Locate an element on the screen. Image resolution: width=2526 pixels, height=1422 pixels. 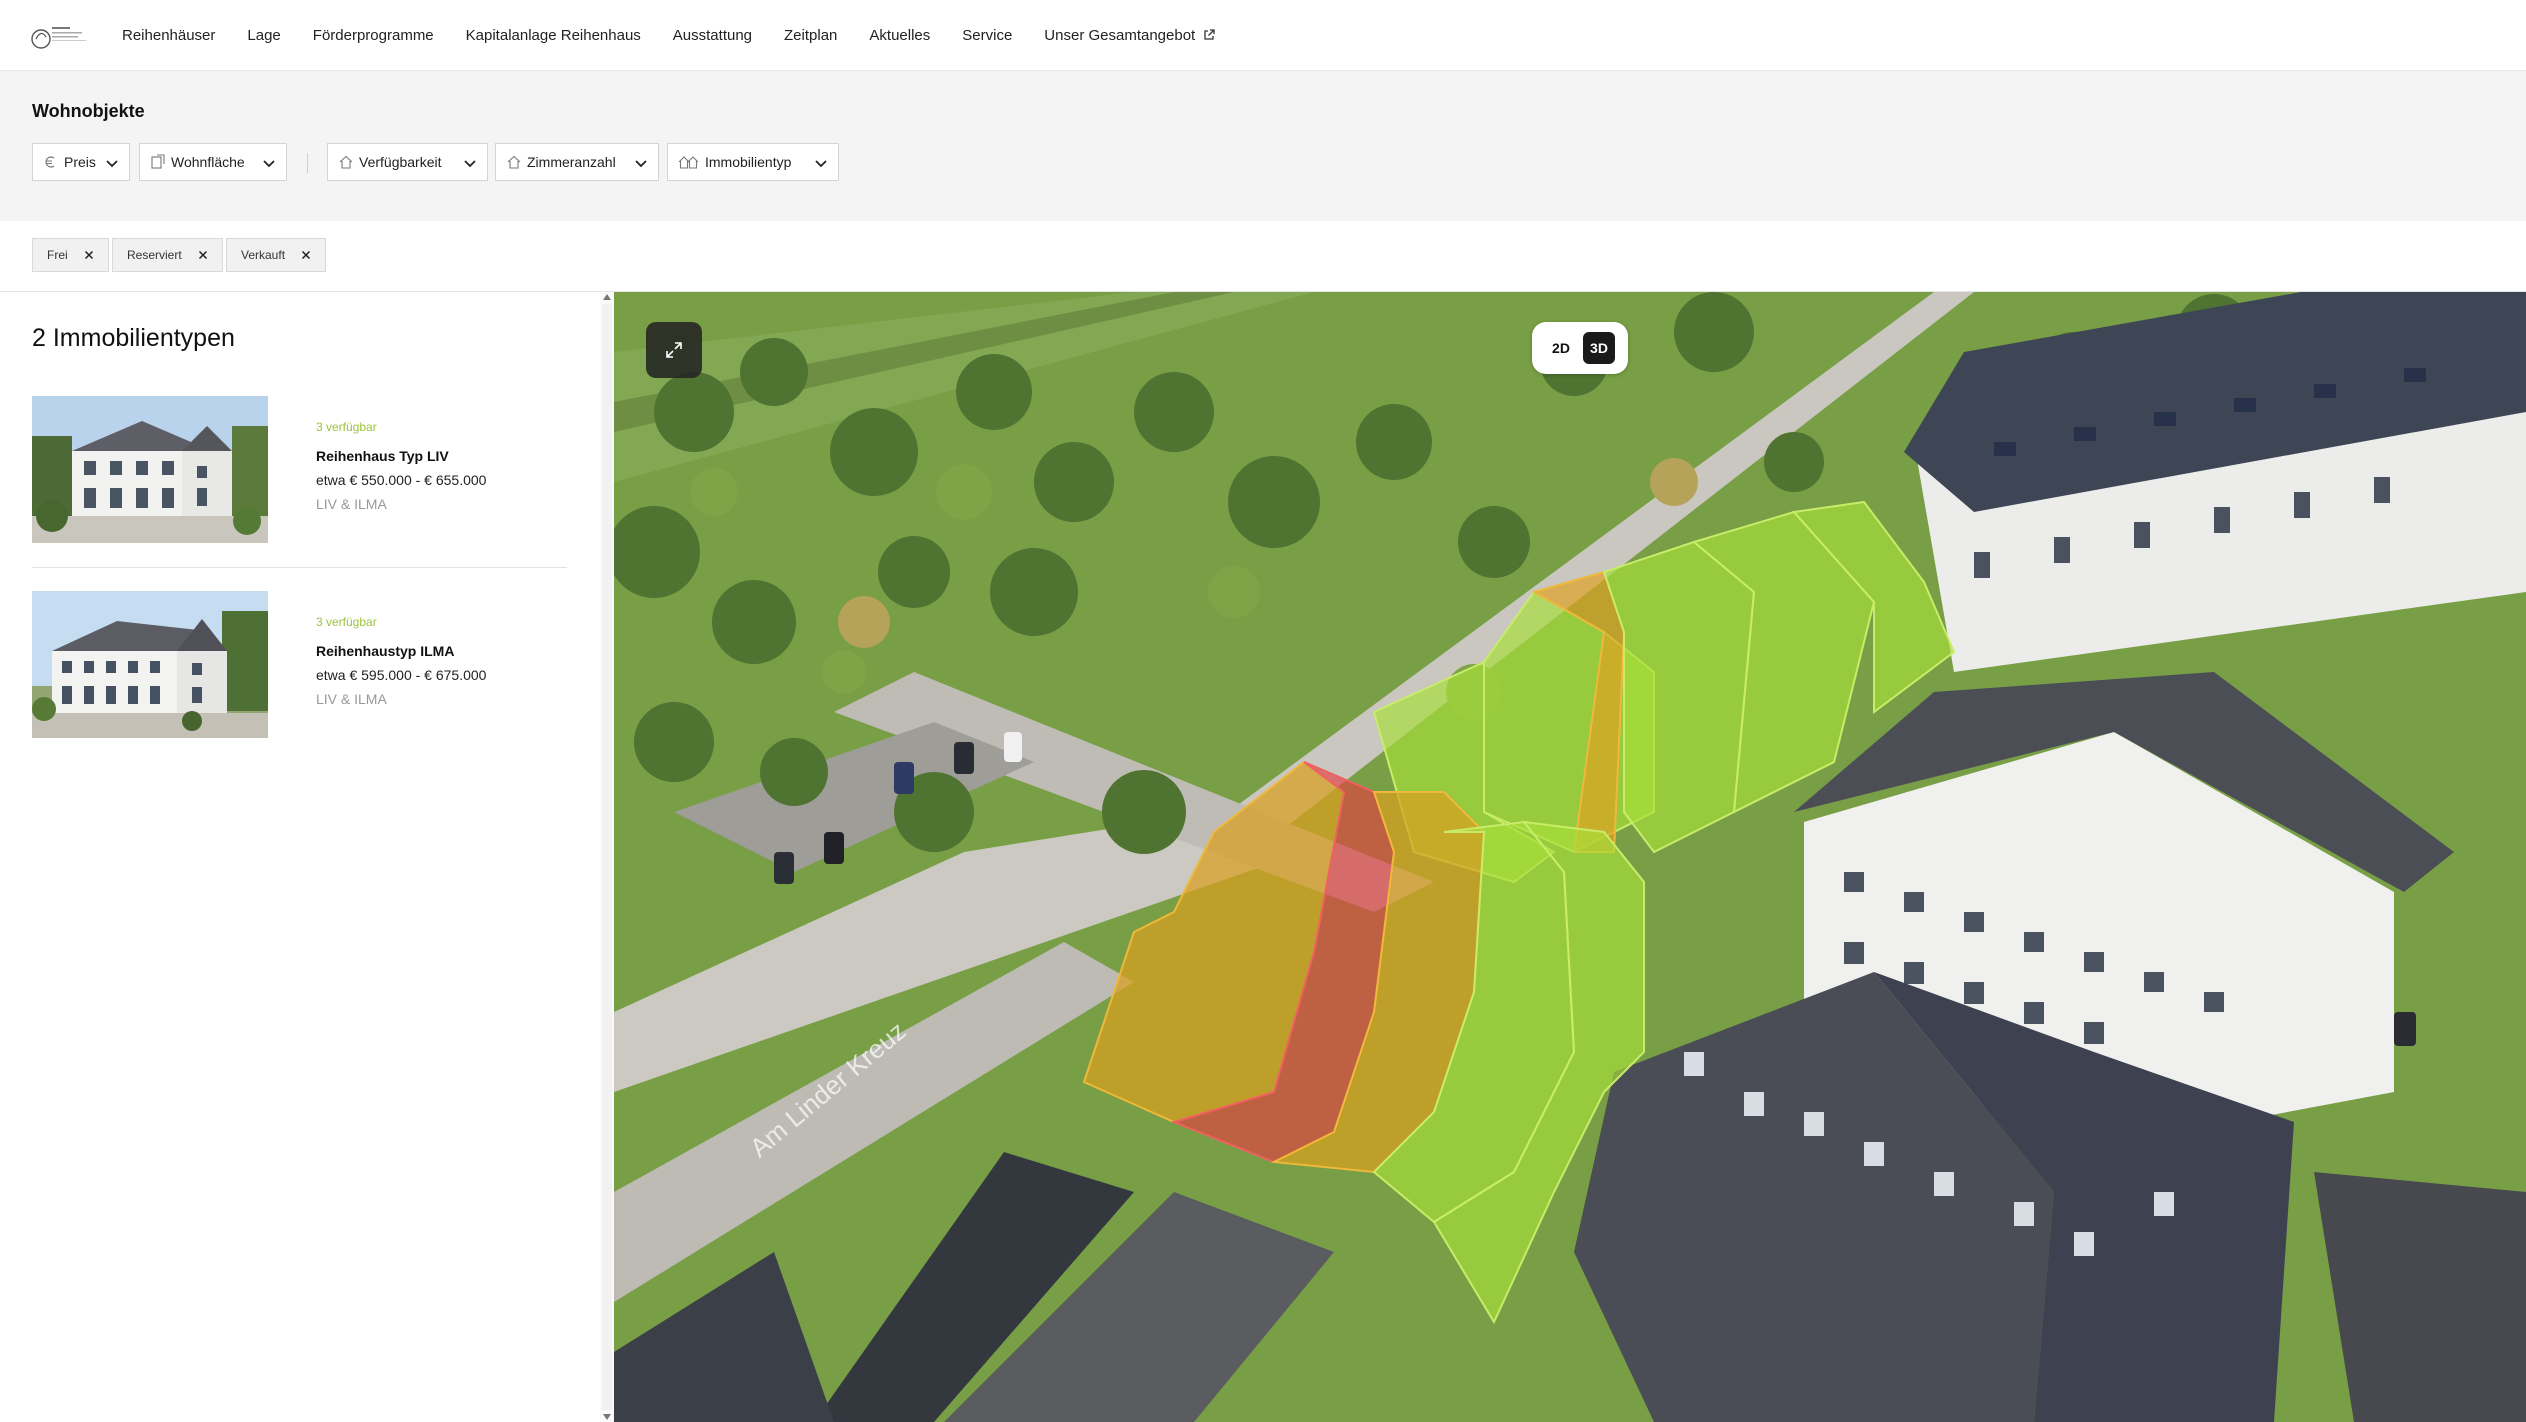
property-price: etwa € 595.000 - € 675.000 is located at coordinates (401, 675).